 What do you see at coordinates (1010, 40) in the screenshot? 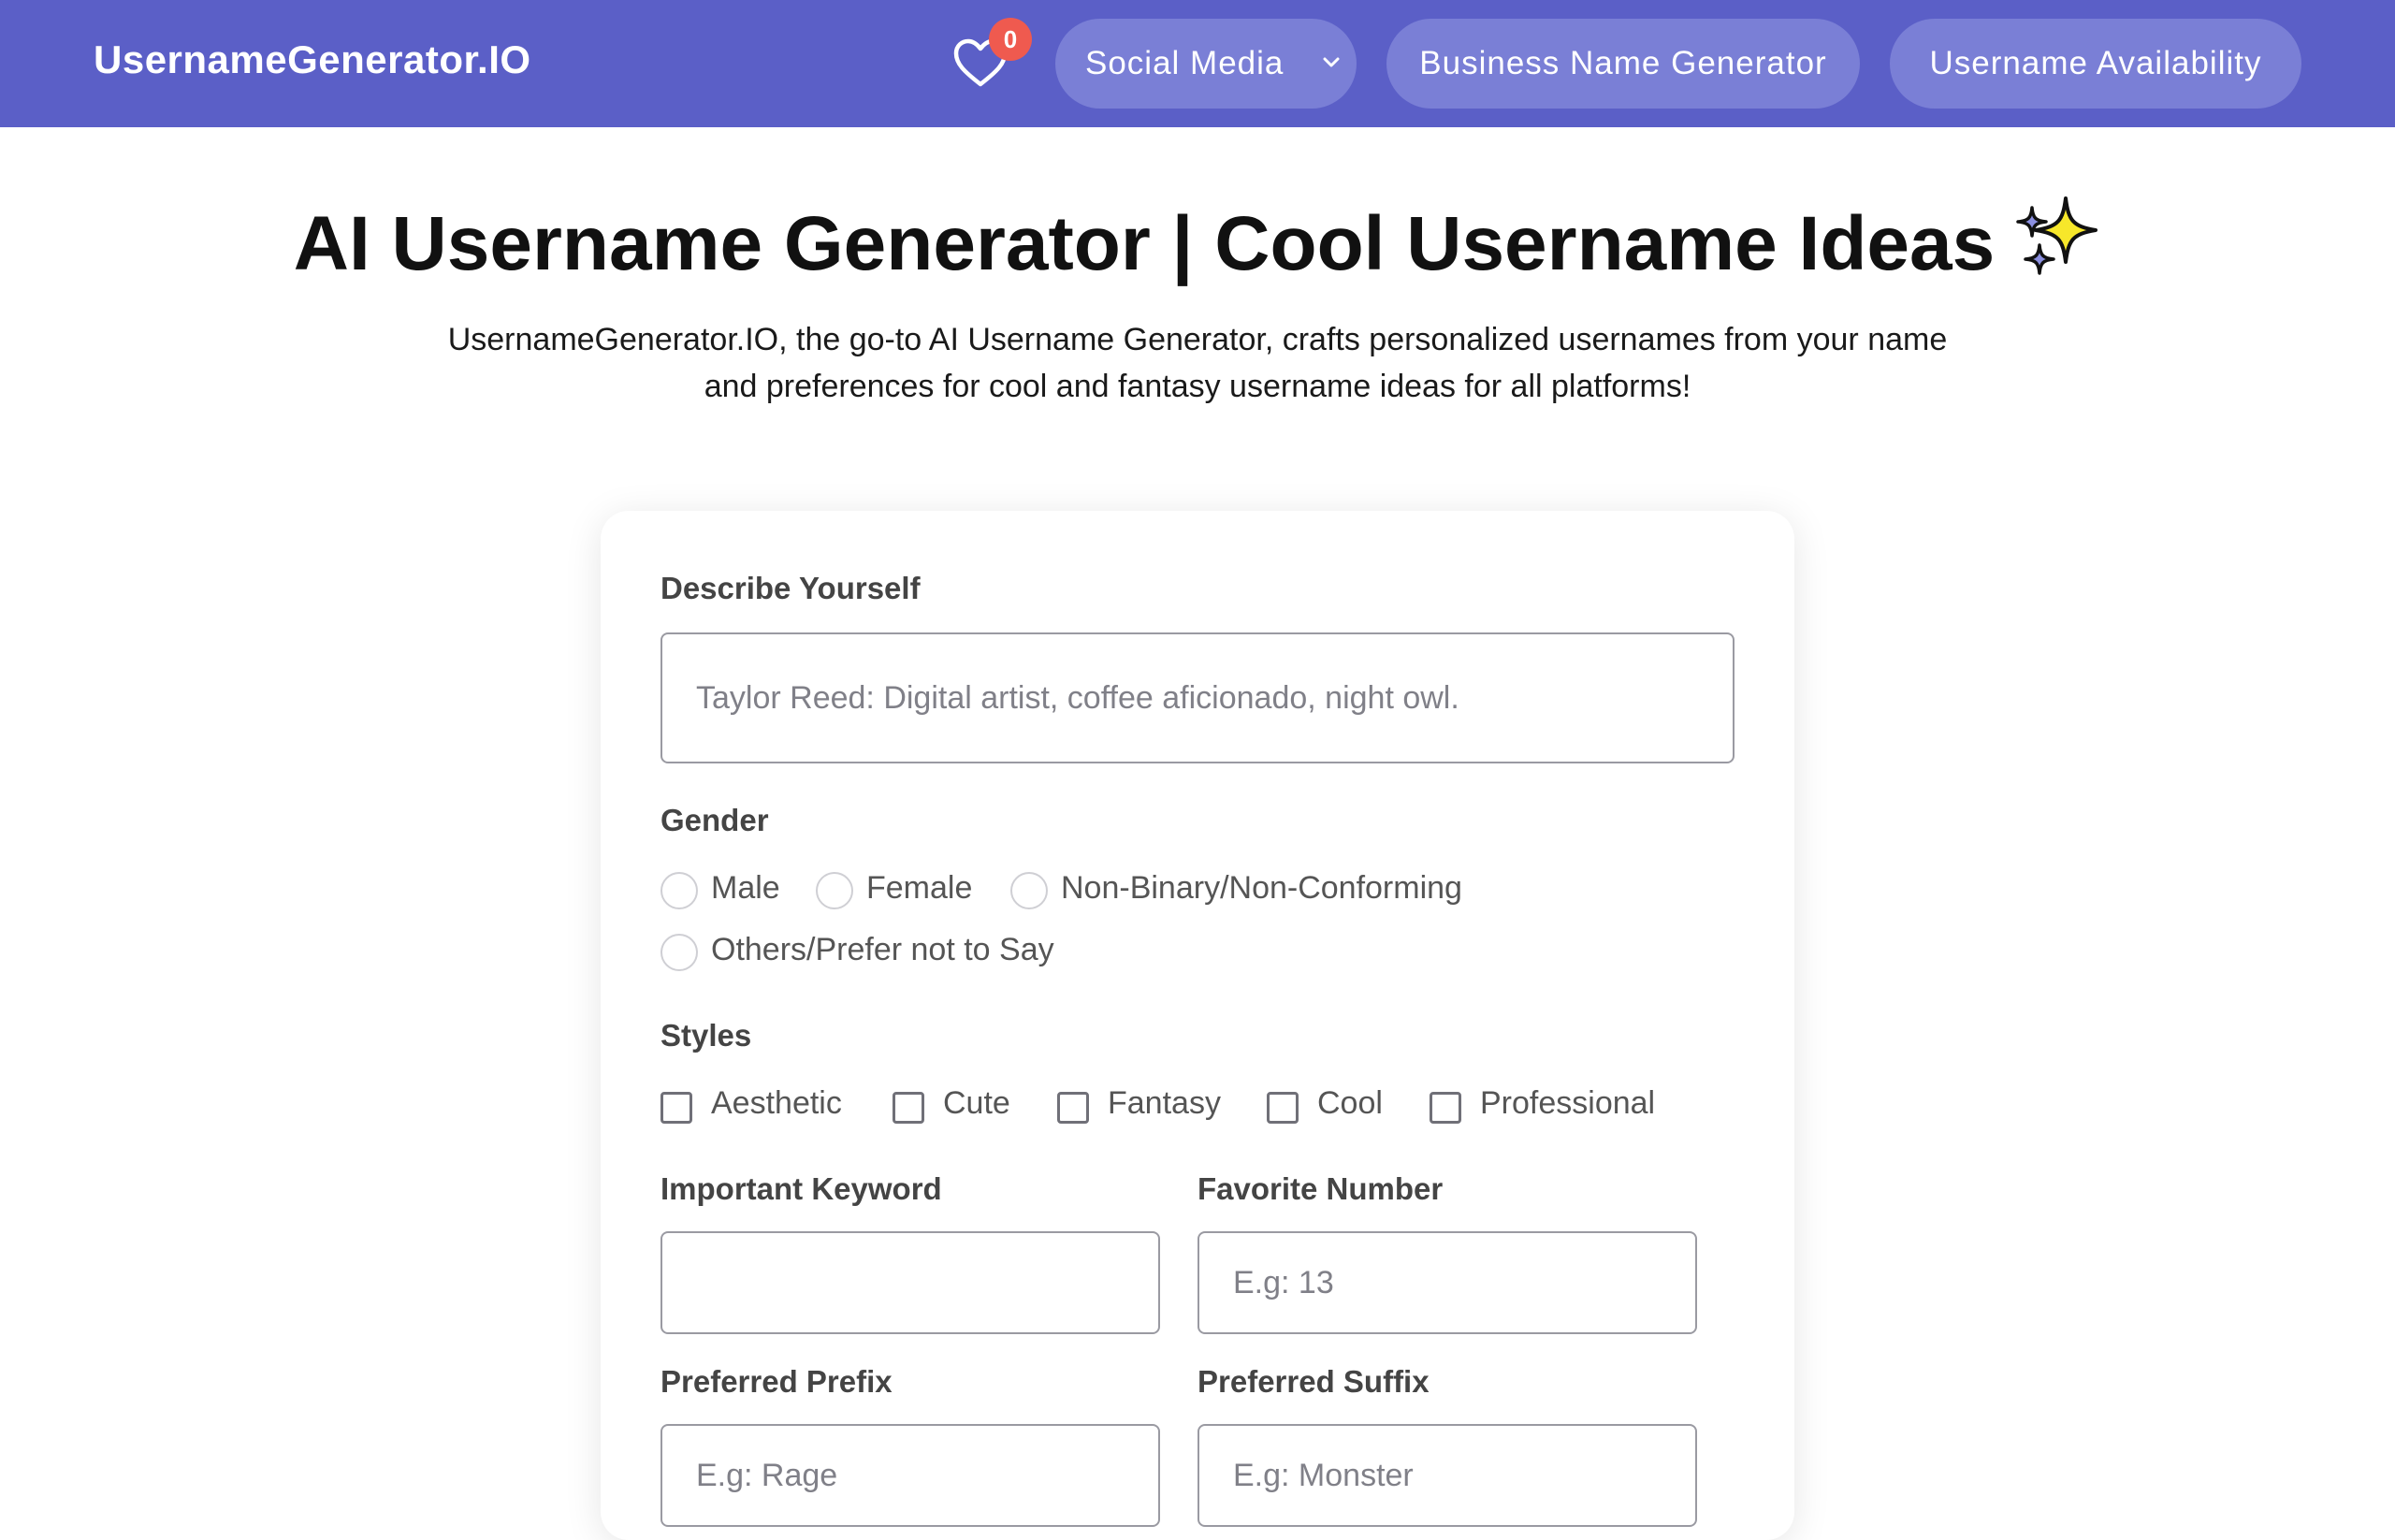
I see `favorites-count-badge: 0` at bounding box center [1010, 40].